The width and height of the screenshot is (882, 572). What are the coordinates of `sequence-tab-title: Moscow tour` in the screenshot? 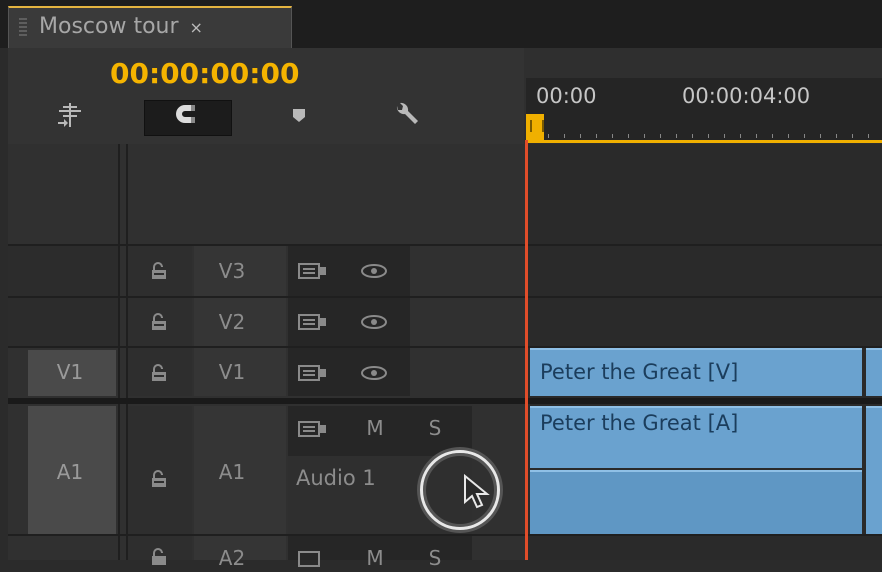 It's located at (109, 26).